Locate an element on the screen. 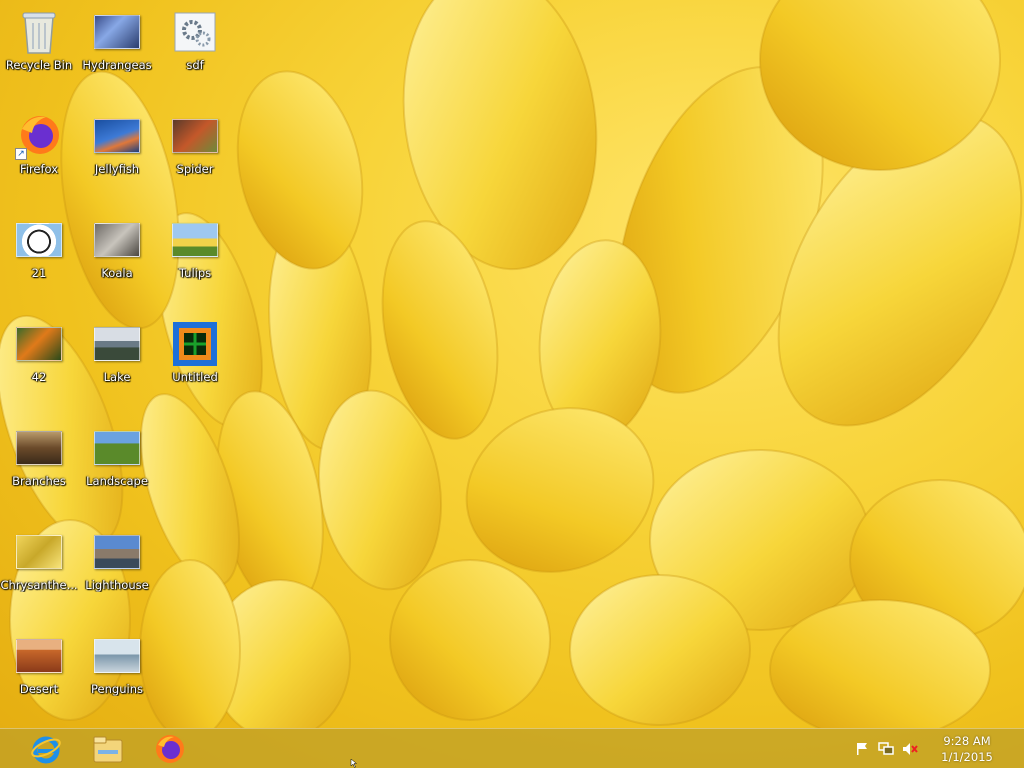  action-center-flag-icon is located at coordinates (862, 749).